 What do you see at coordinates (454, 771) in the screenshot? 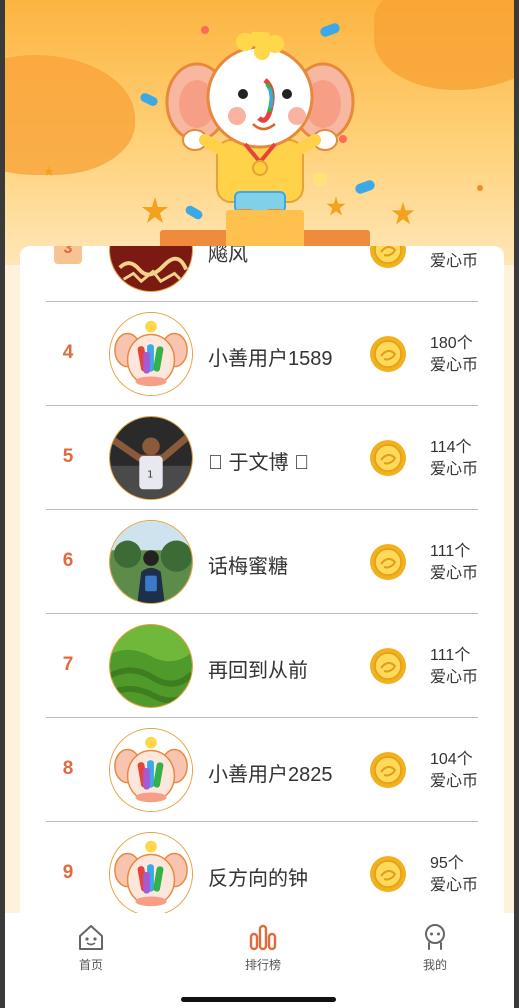
I see `coin-amount: 104个 爱心币` at bounding box center [454, 771].